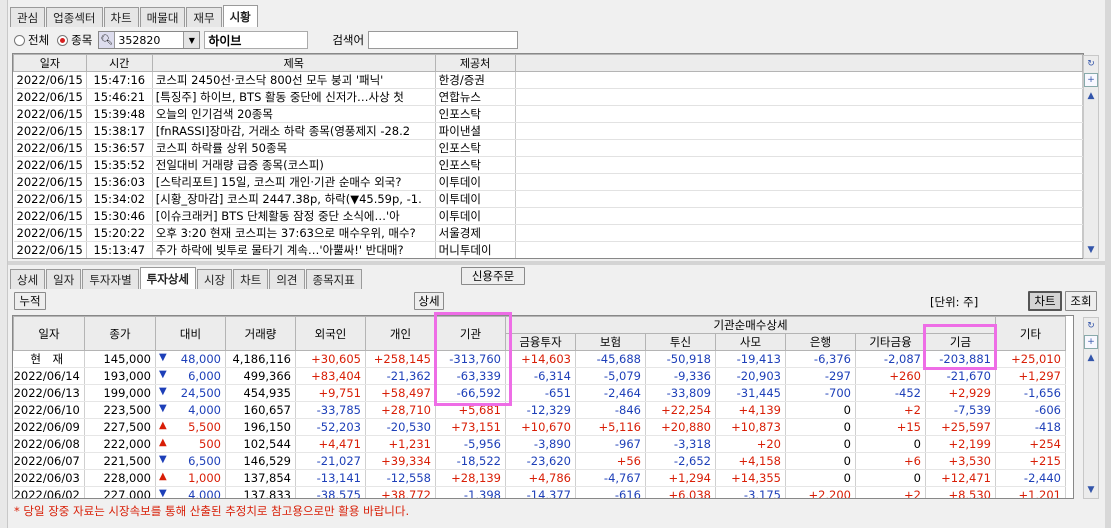 The height and width of the screenshot is (528, 1111). Describe the element at coordinates (119, 97) in the screenshot. I see `news-cell: 15:46:21` at that location.